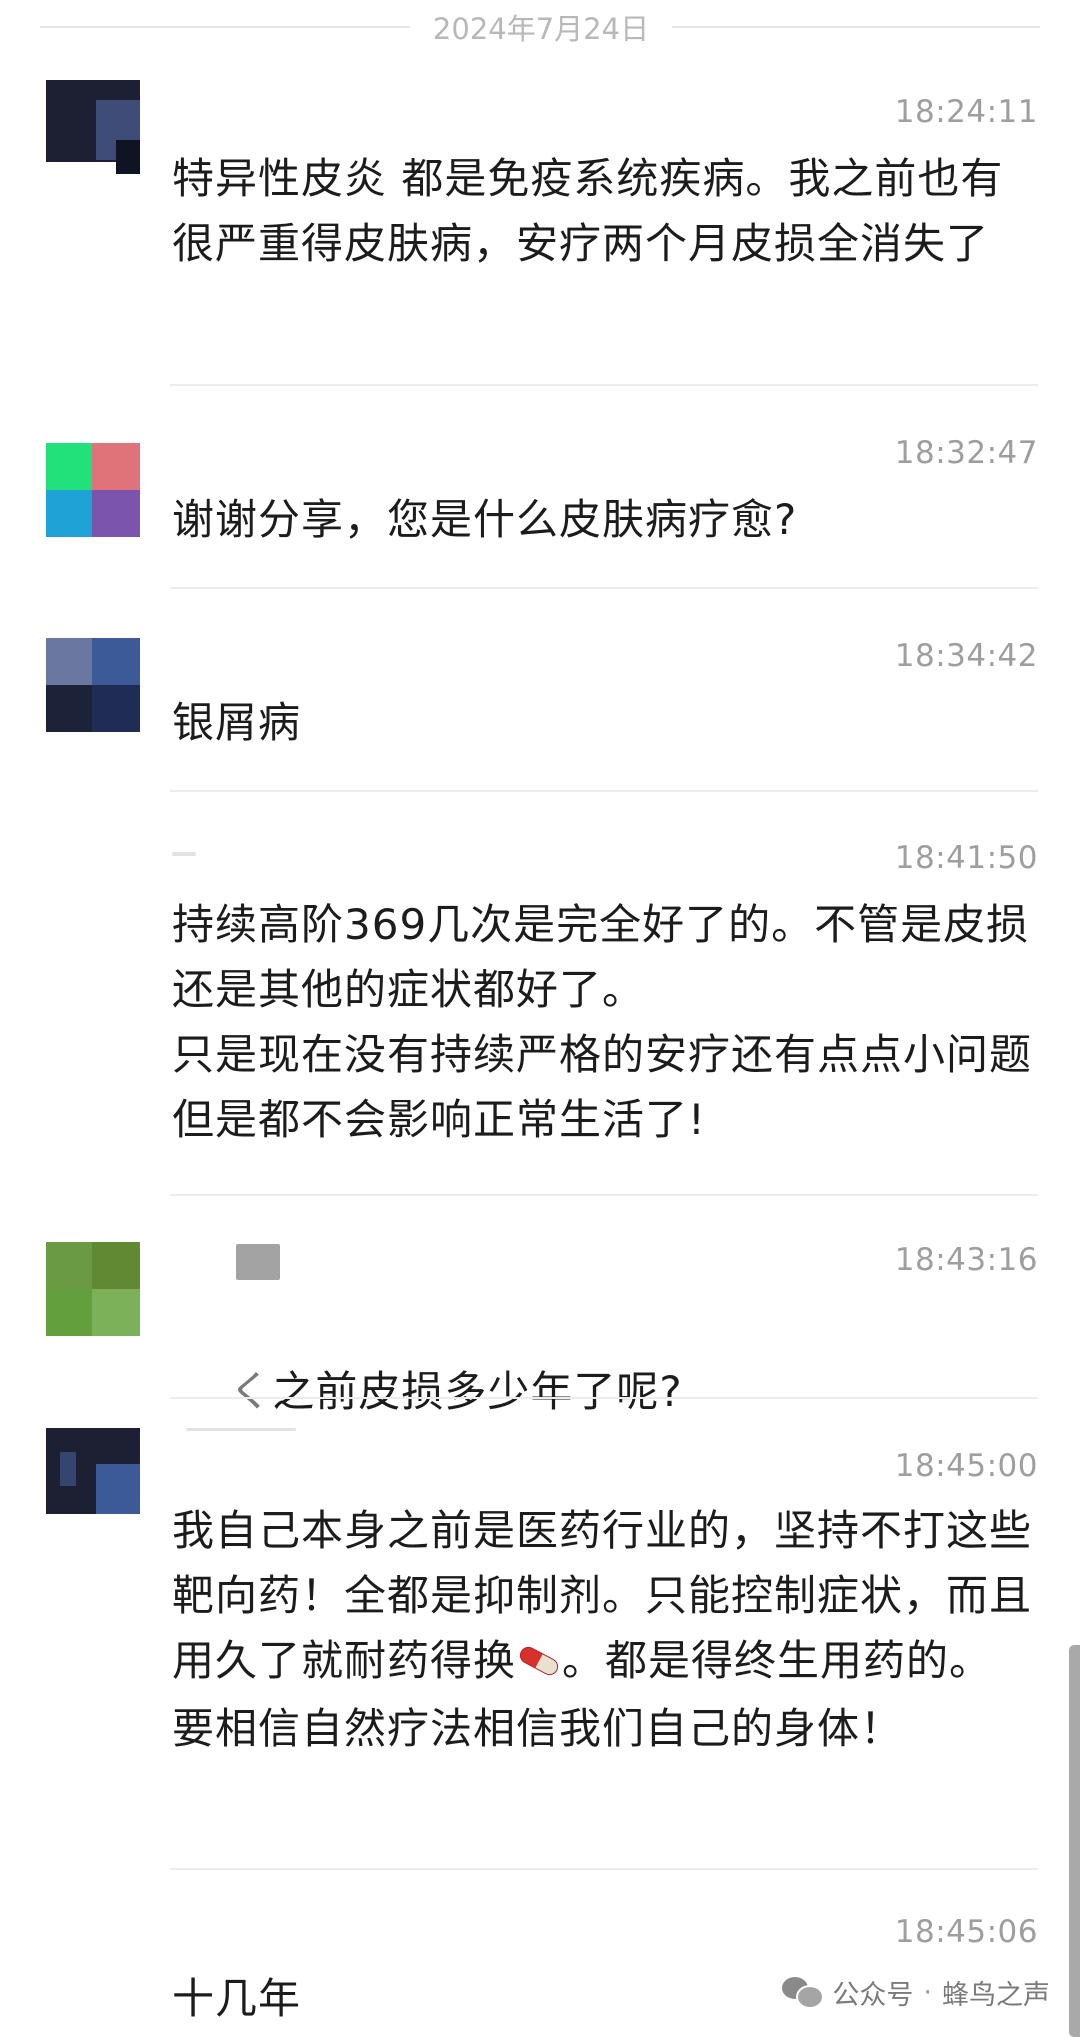 The width and height of the screenshot is (1080, 2037). What do you see at coordinates (251, 1391) in the screenshot?
I see `reply-mention-blur: く` at bounding box center [251, 1391].